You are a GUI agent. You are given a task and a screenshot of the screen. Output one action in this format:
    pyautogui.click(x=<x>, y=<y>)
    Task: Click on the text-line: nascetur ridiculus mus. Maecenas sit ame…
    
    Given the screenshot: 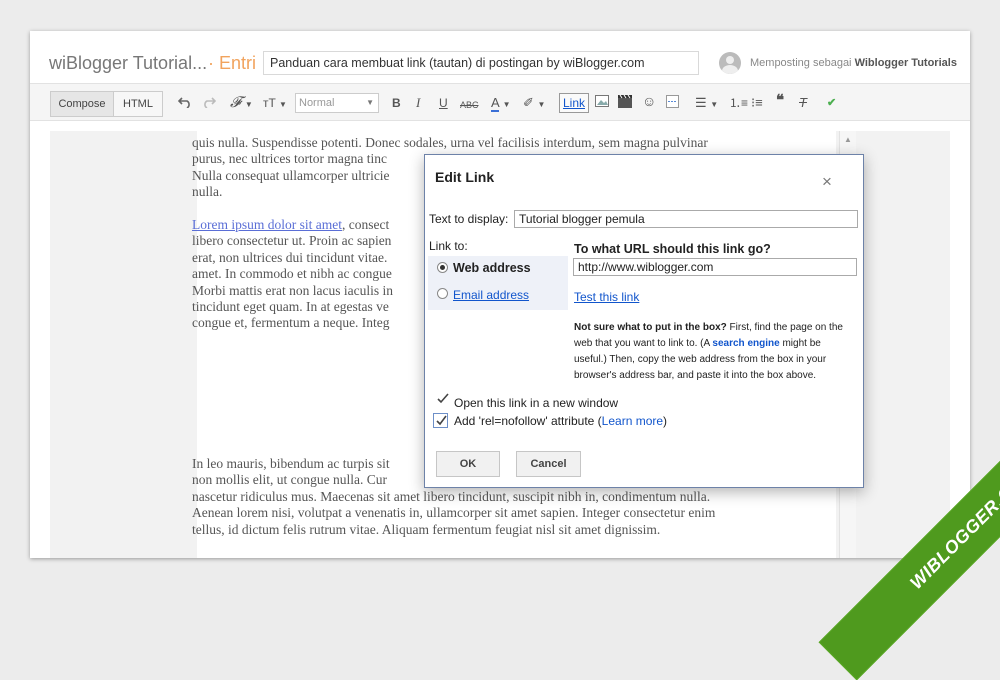 What is the action you would take?
    pyautogui.click(x=451, y=496)
    